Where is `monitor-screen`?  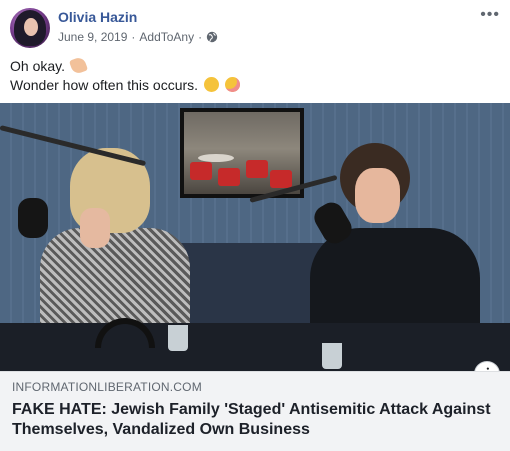 monitor-screen is located at coordinates (242, 153).